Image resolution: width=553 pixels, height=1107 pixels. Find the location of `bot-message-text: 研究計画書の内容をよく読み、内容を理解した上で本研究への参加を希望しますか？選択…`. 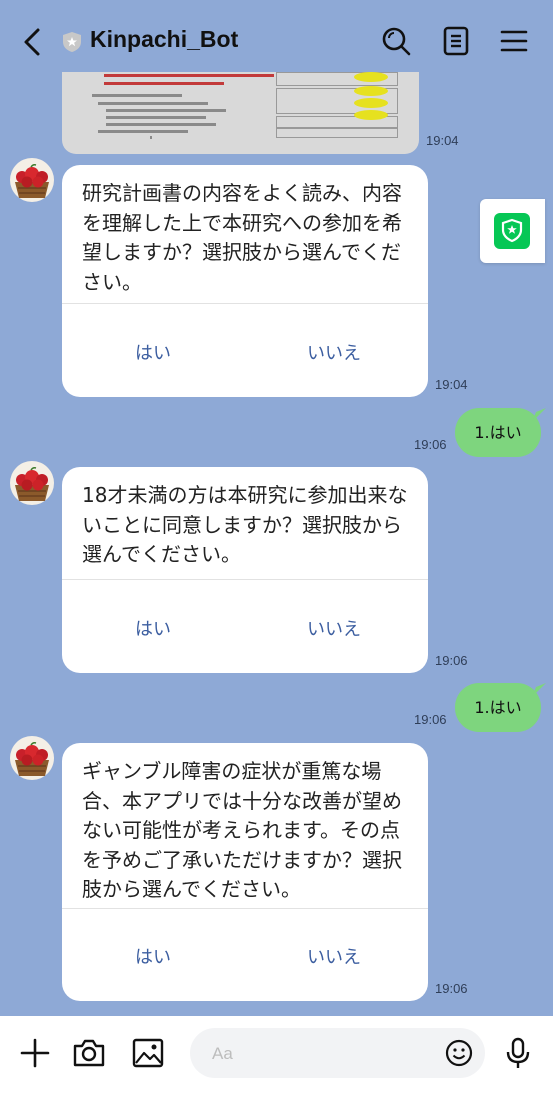

bot-message-text: 研究計画書の内容をよく読み、内容を理解した上で本研究への参加を希望しますか？選択… is located at coordinates (242, 237).